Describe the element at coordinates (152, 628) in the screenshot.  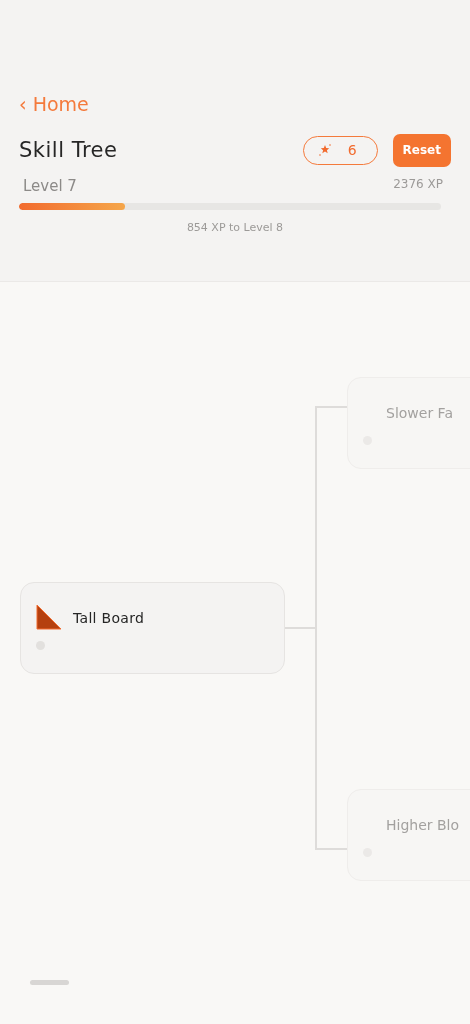
I see `skill-node: Tall Board` at that location.